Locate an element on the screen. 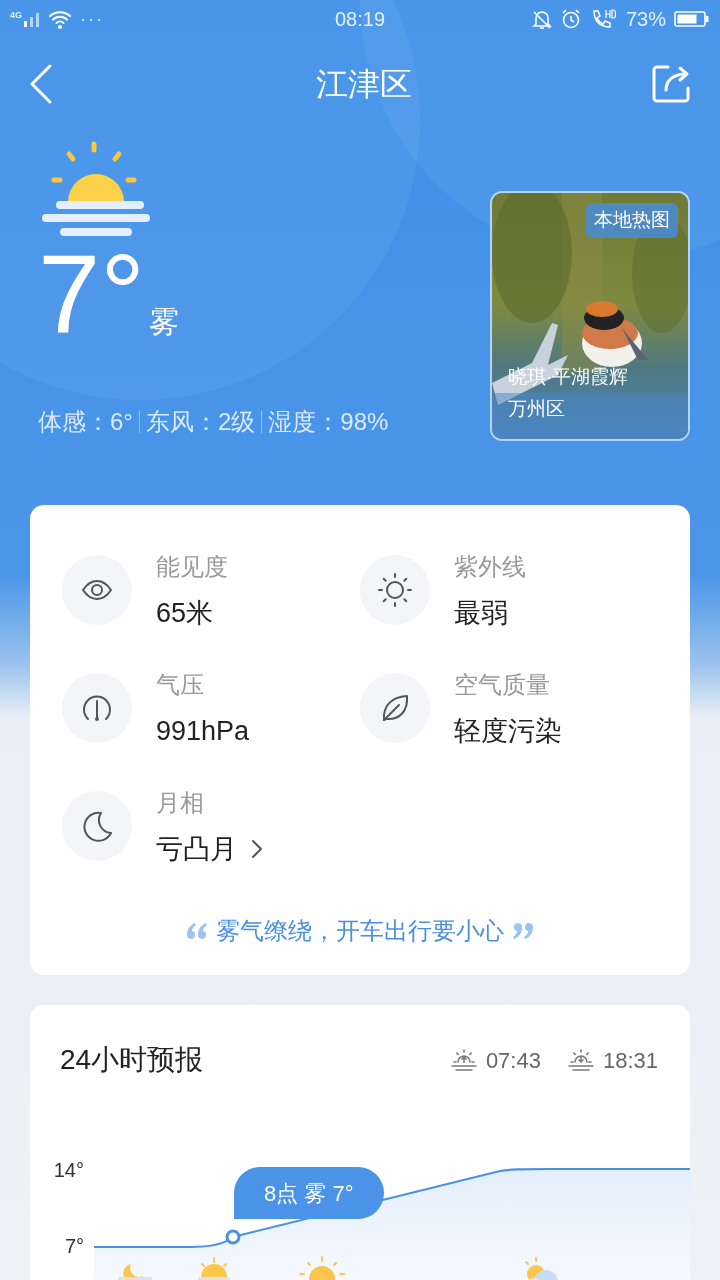 The width and height of the screenshot is (720, 1280). partly-cloudy-icon is located at coordinates (541, 1268).